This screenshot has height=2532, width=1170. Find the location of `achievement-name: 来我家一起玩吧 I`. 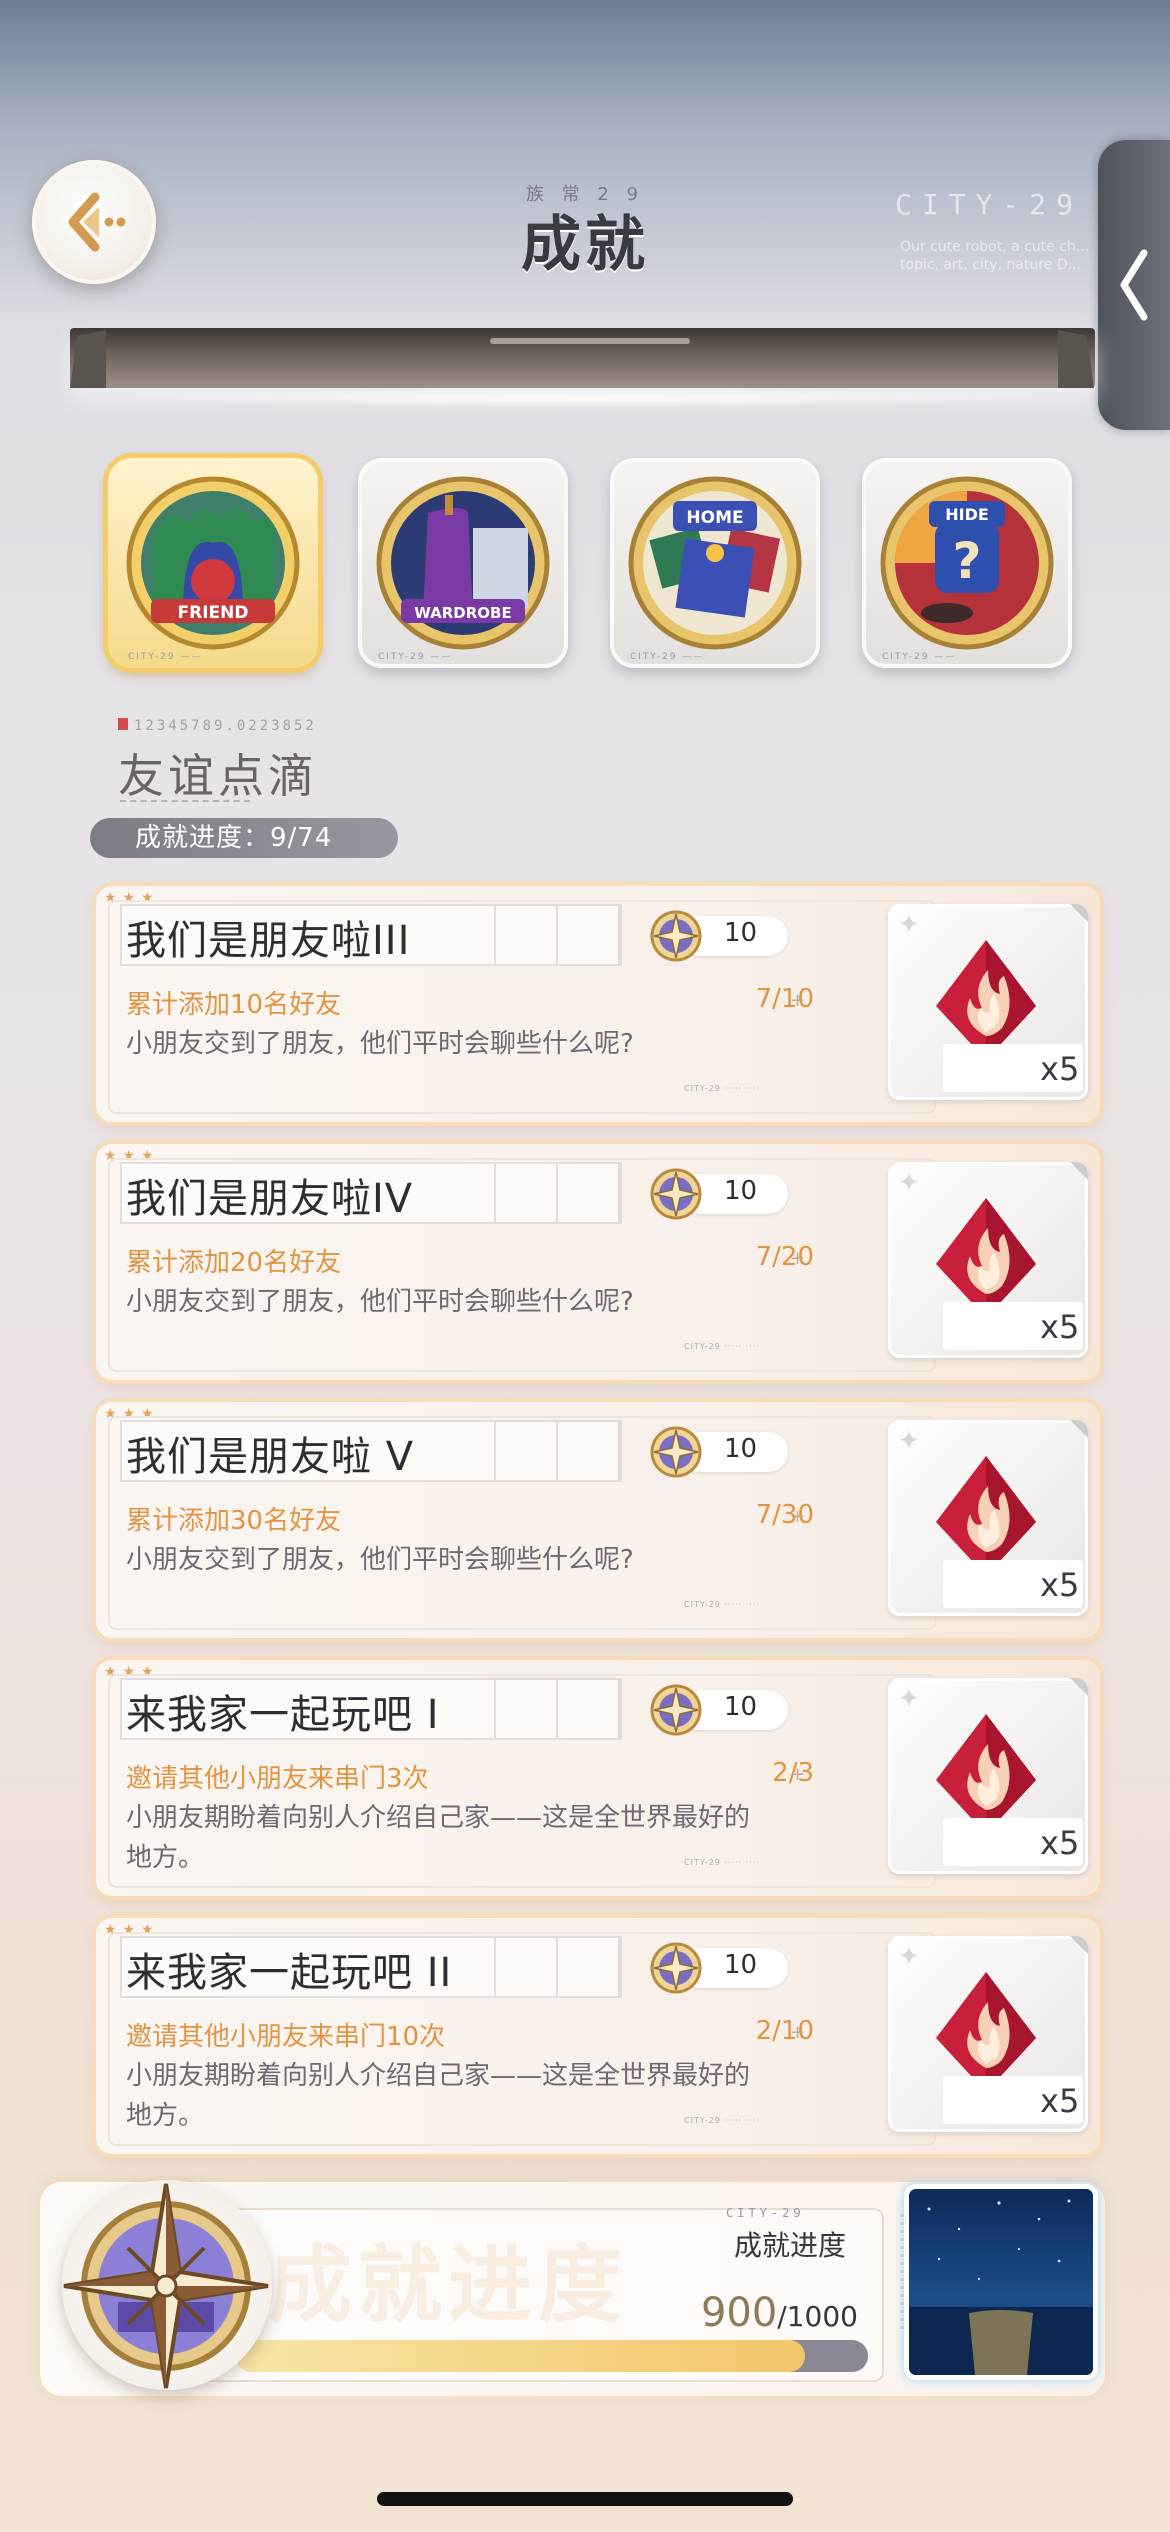

achievement-name: 来我家一起玩吧 I is located at coordinates (283, 1715).